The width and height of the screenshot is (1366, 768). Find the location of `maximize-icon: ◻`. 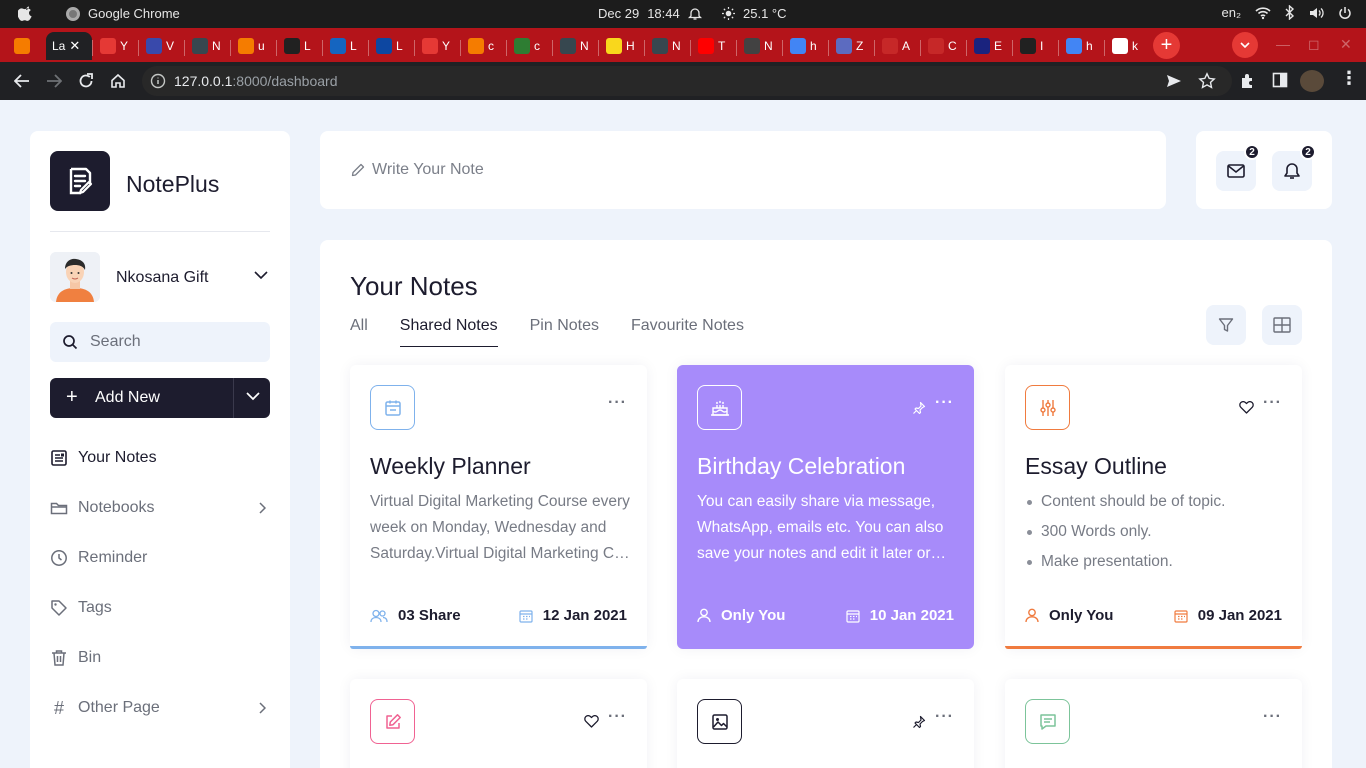

maximize-icon: ◻ is located at coordinates (1314, 44).